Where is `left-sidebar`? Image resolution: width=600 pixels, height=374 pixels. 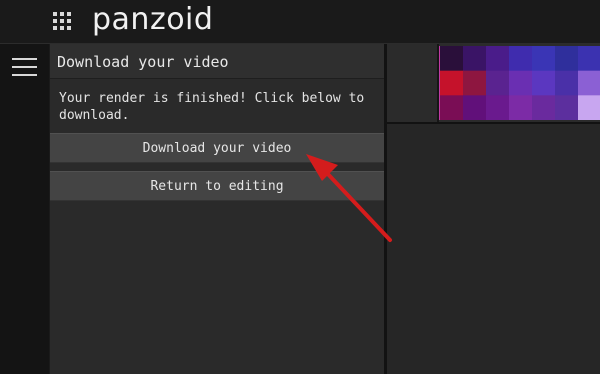
left-sidebar is located at coordinates (24, 209).